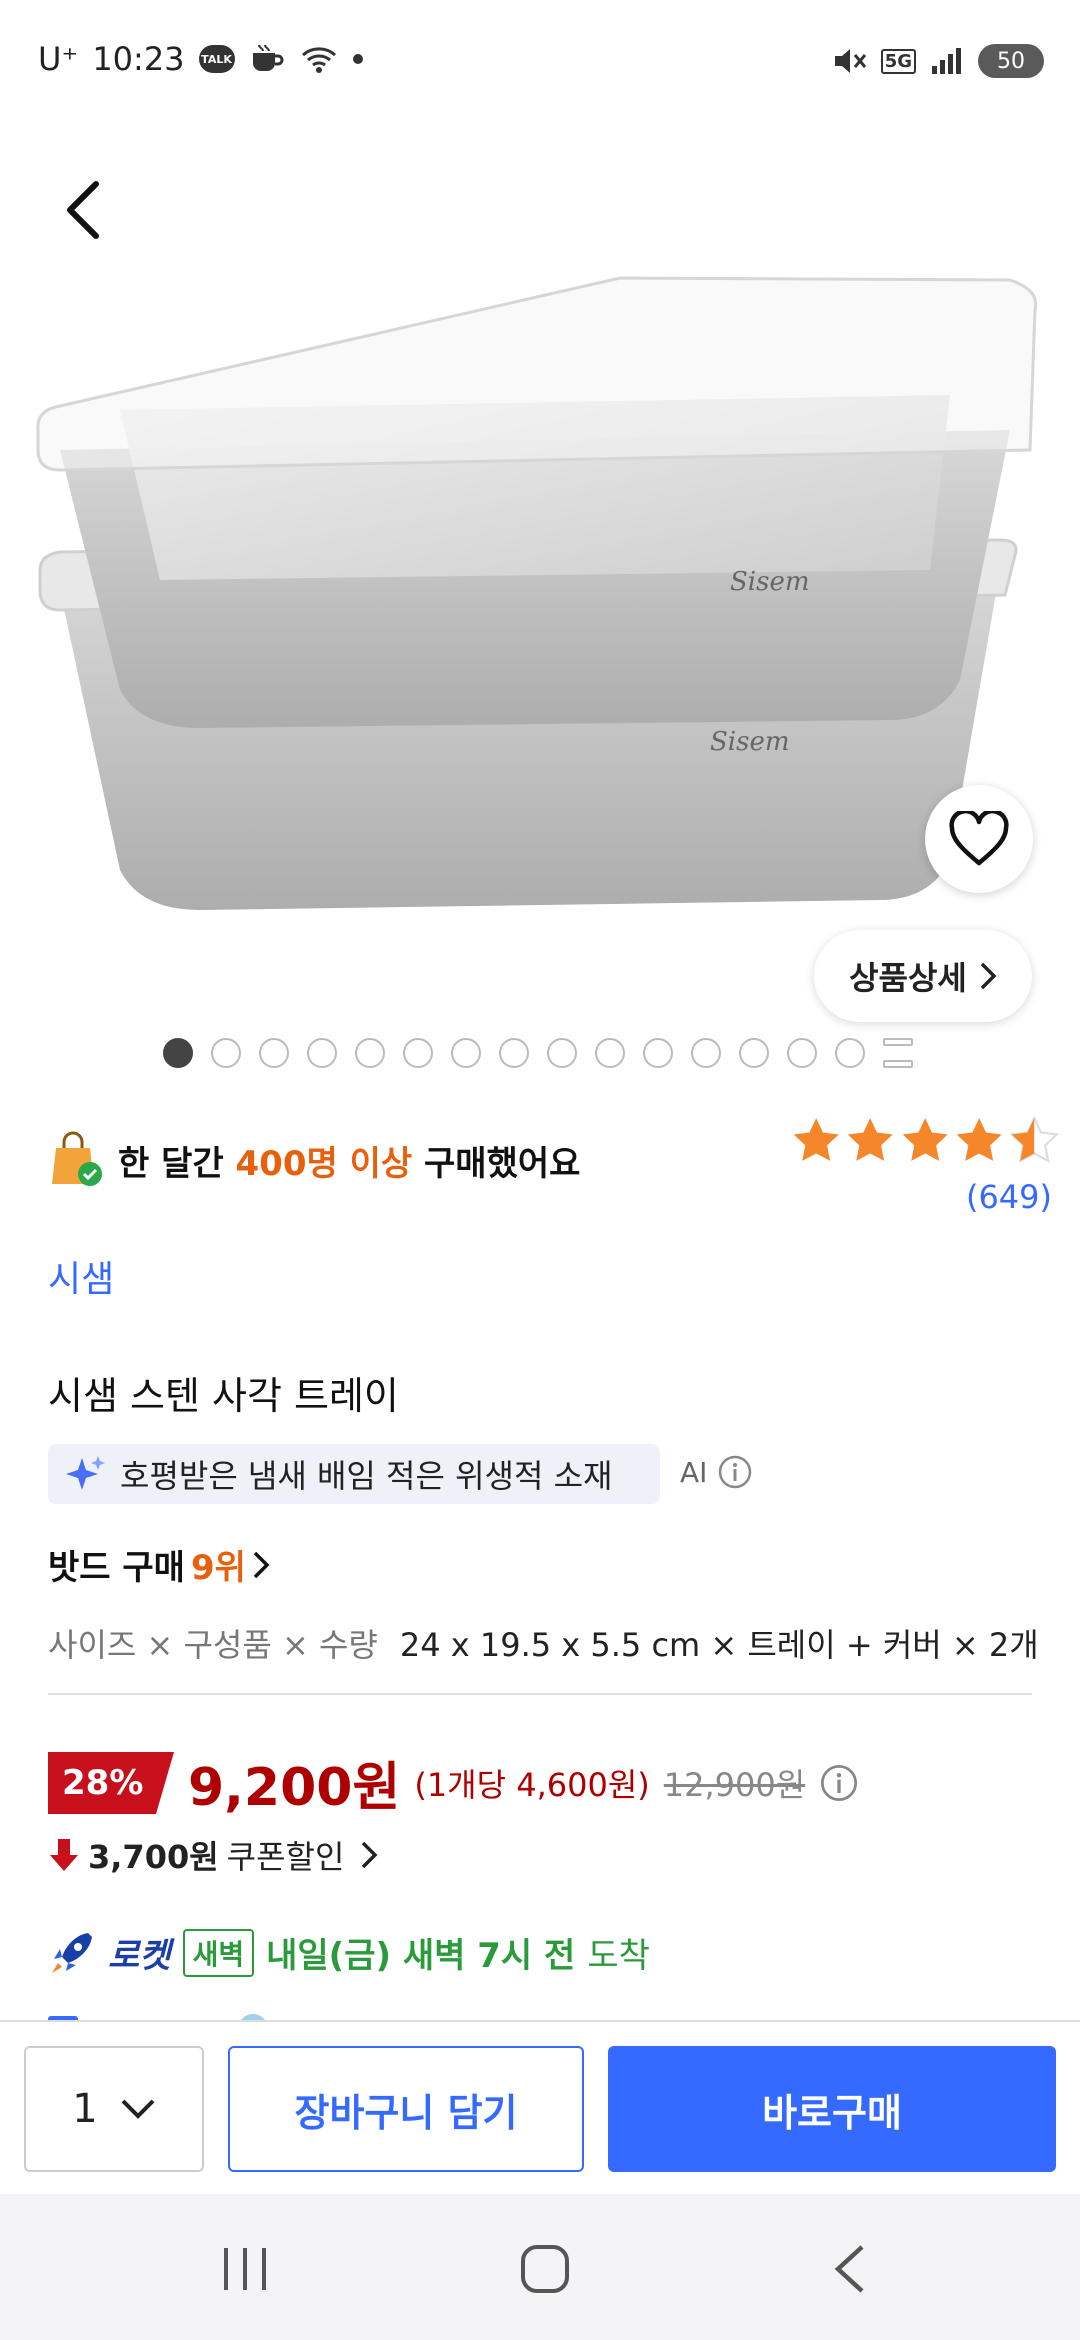  What do you see at coordinates (177, 1163) in the screenshot?
I see `purchase-count-prefix: 한 달간` at bounding box center [177, 1163].